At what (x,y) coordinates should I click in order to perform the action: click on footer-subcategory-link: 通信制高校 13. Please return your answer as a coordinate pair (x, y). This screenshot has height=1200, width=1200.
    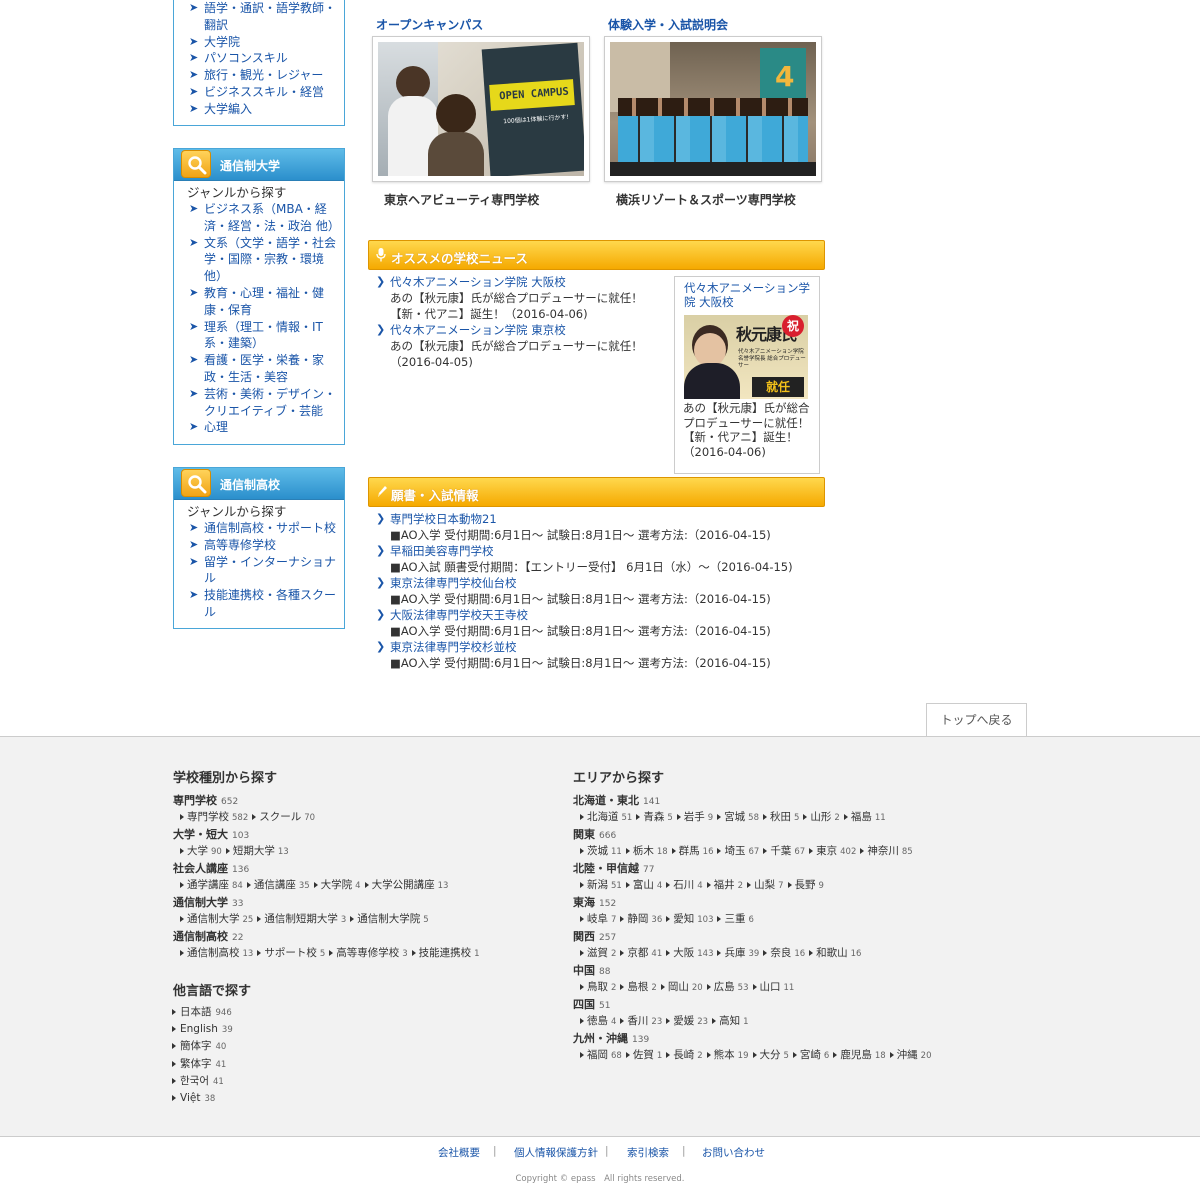
    Looking at the image, I should click on (216, 953).